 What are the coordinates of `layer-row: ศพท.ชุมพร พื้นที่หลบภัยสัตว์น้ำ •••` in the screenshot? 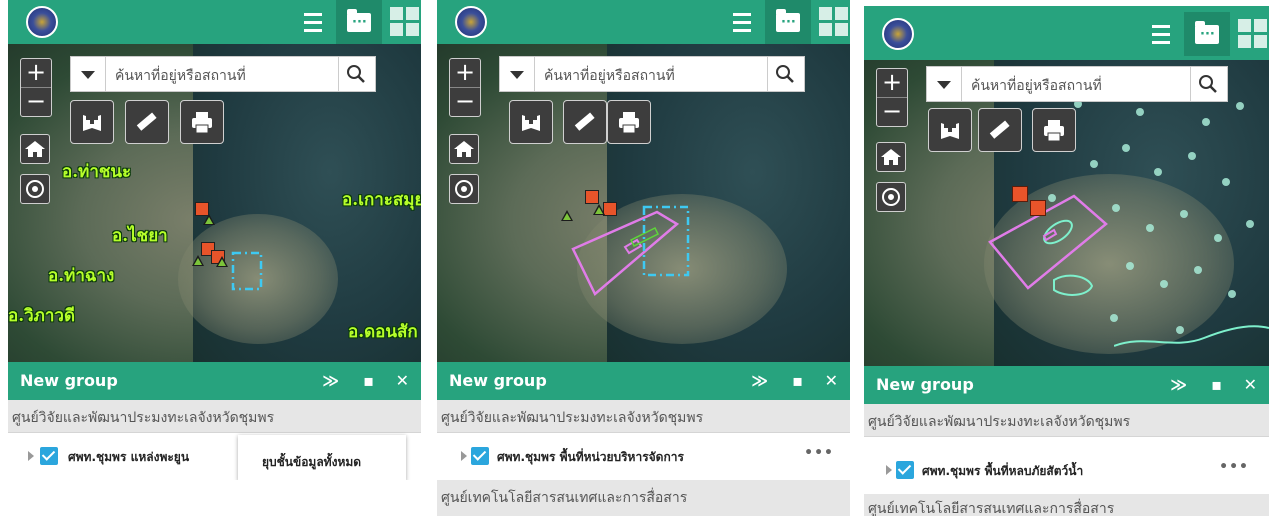 It's located at (1066, 465).